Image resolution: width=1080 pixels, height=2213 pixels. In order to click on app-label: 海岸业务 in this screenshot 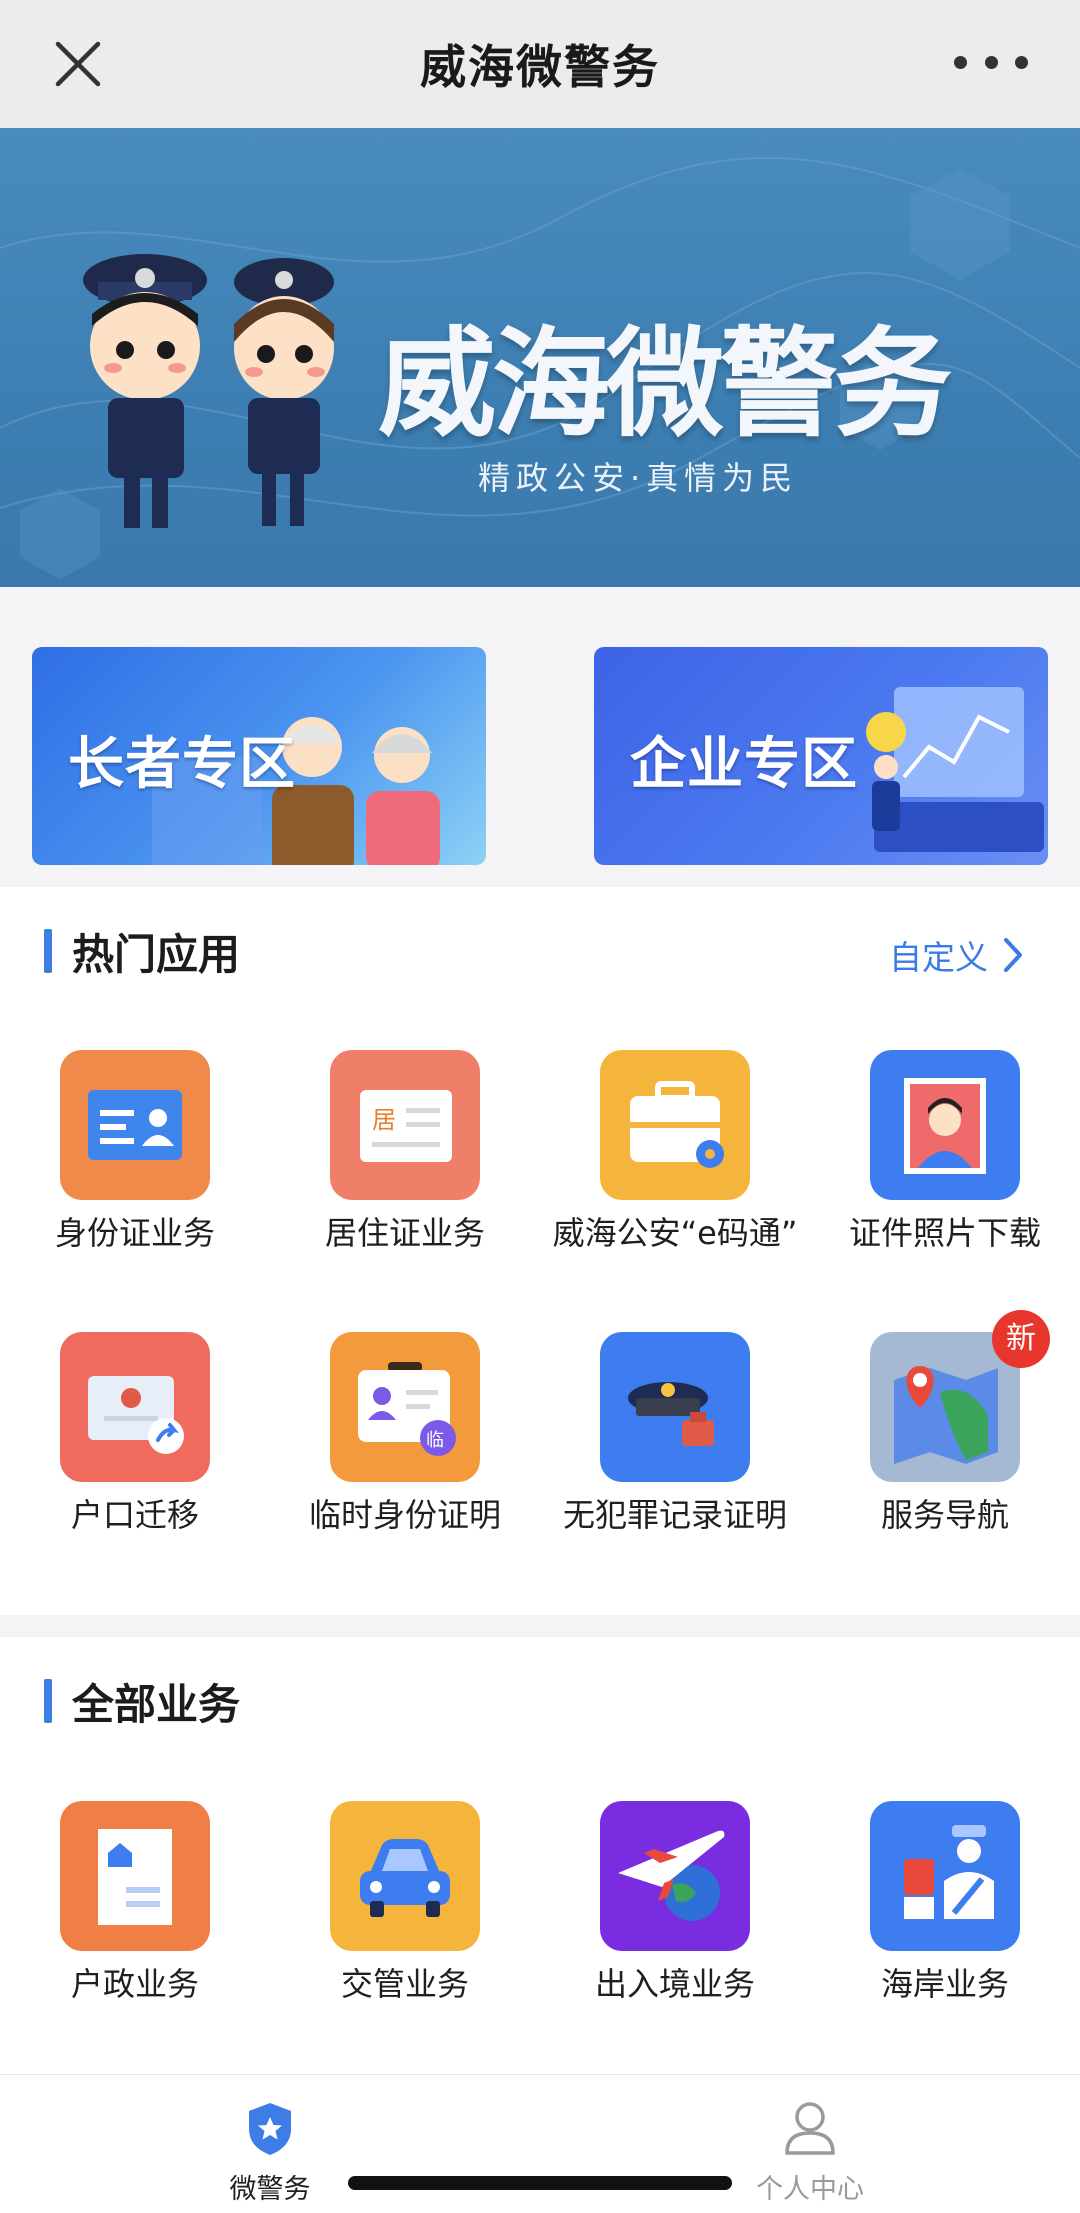, I will do `click(944, 1984)`.